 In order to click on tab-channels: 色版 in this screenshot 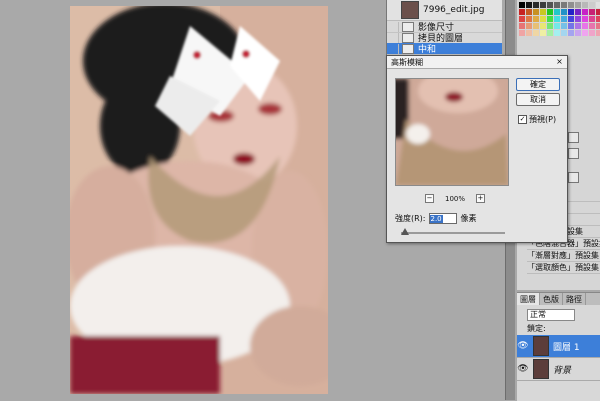, I will do `click(551, 299)`.